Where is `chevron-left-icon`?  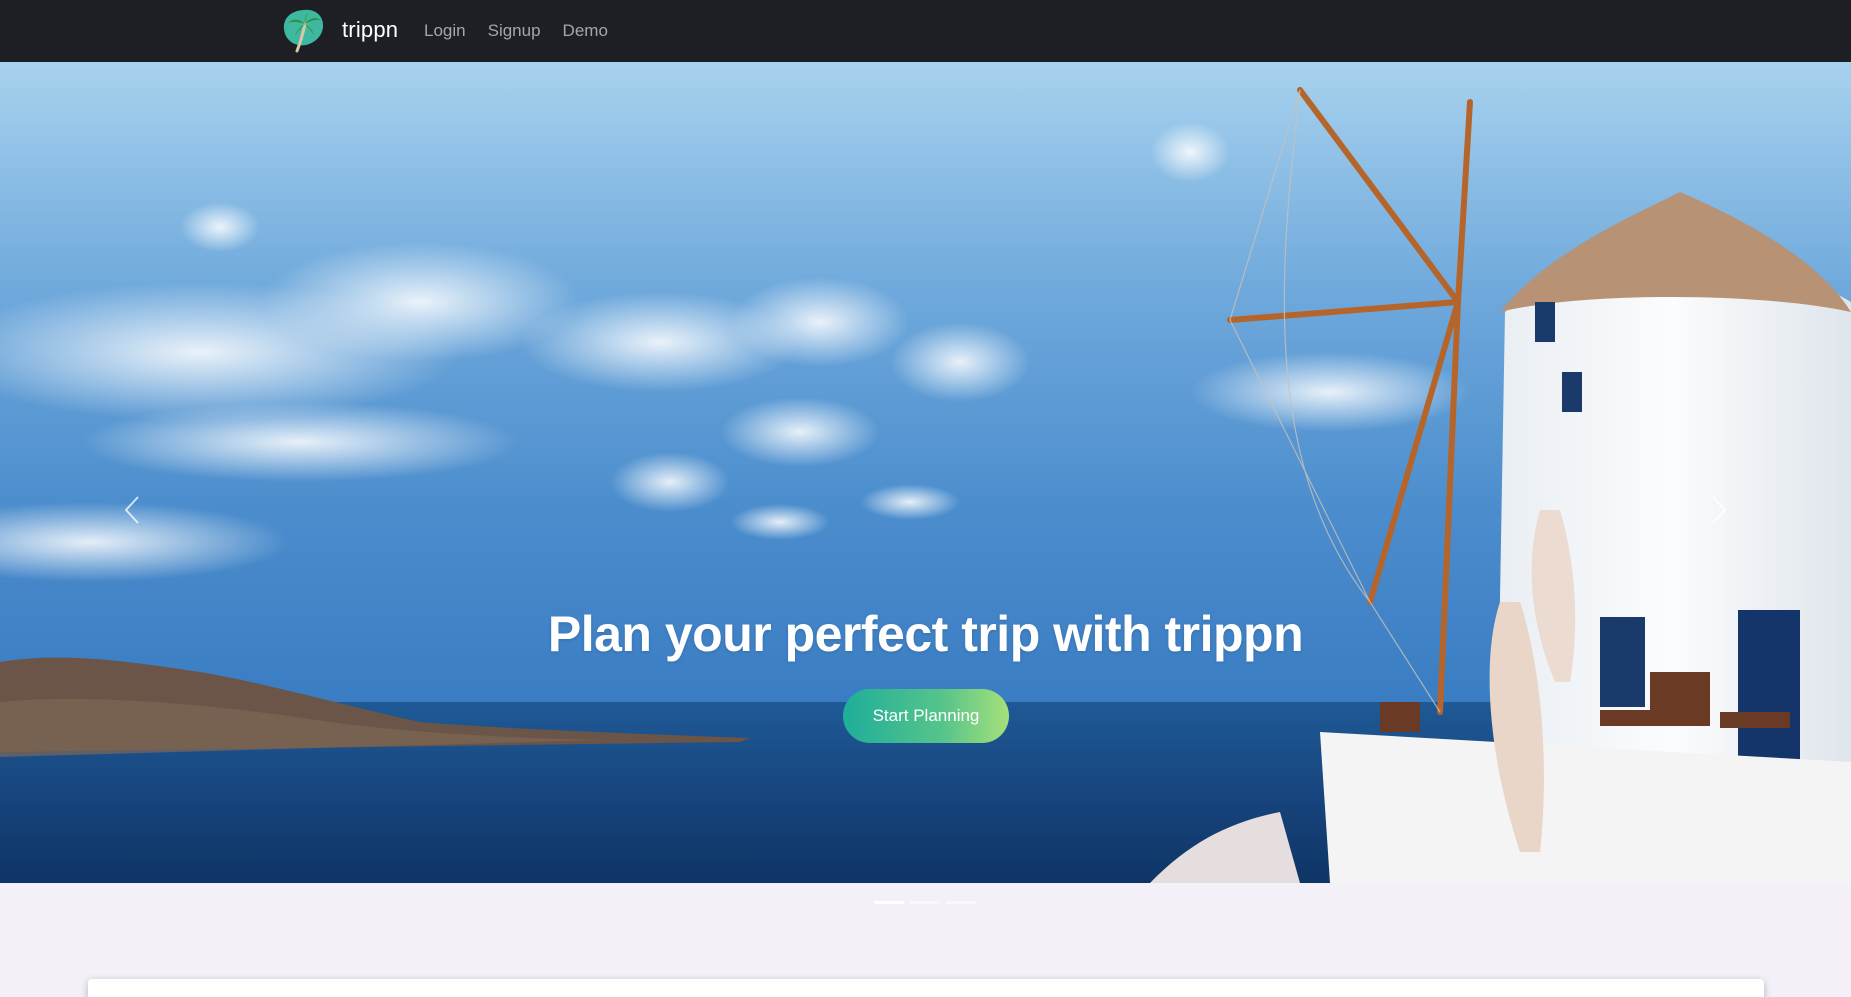 chevron-left-icon is located at coordinates (131, 510).